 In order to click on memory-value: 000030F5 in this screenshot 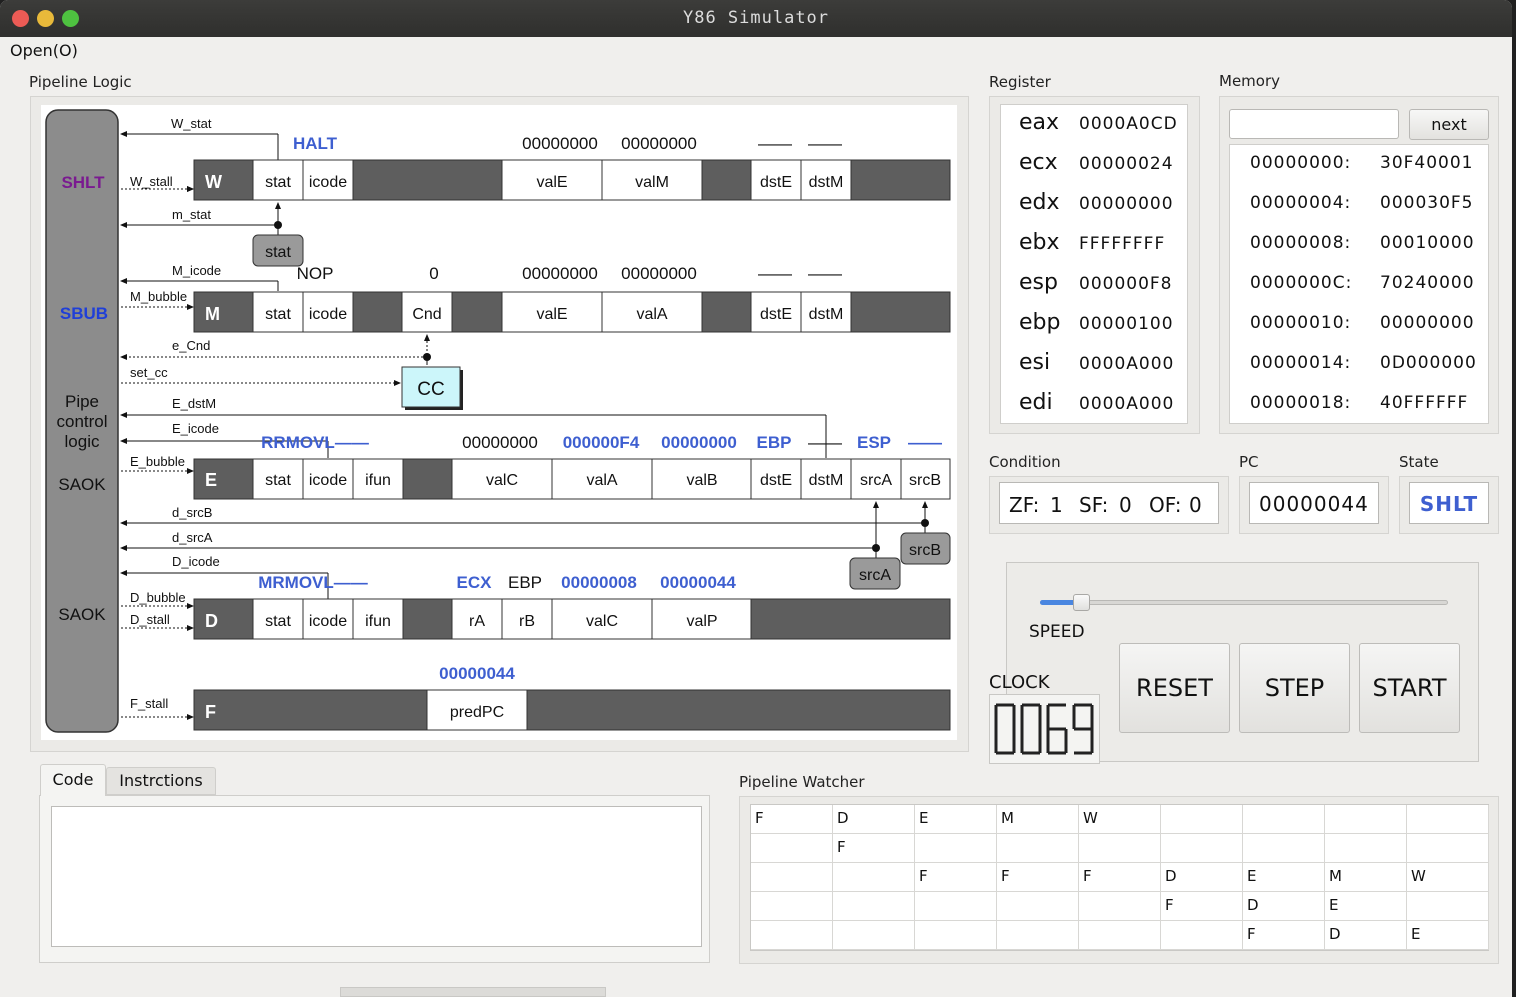, I will do `click(1427, 203)`.